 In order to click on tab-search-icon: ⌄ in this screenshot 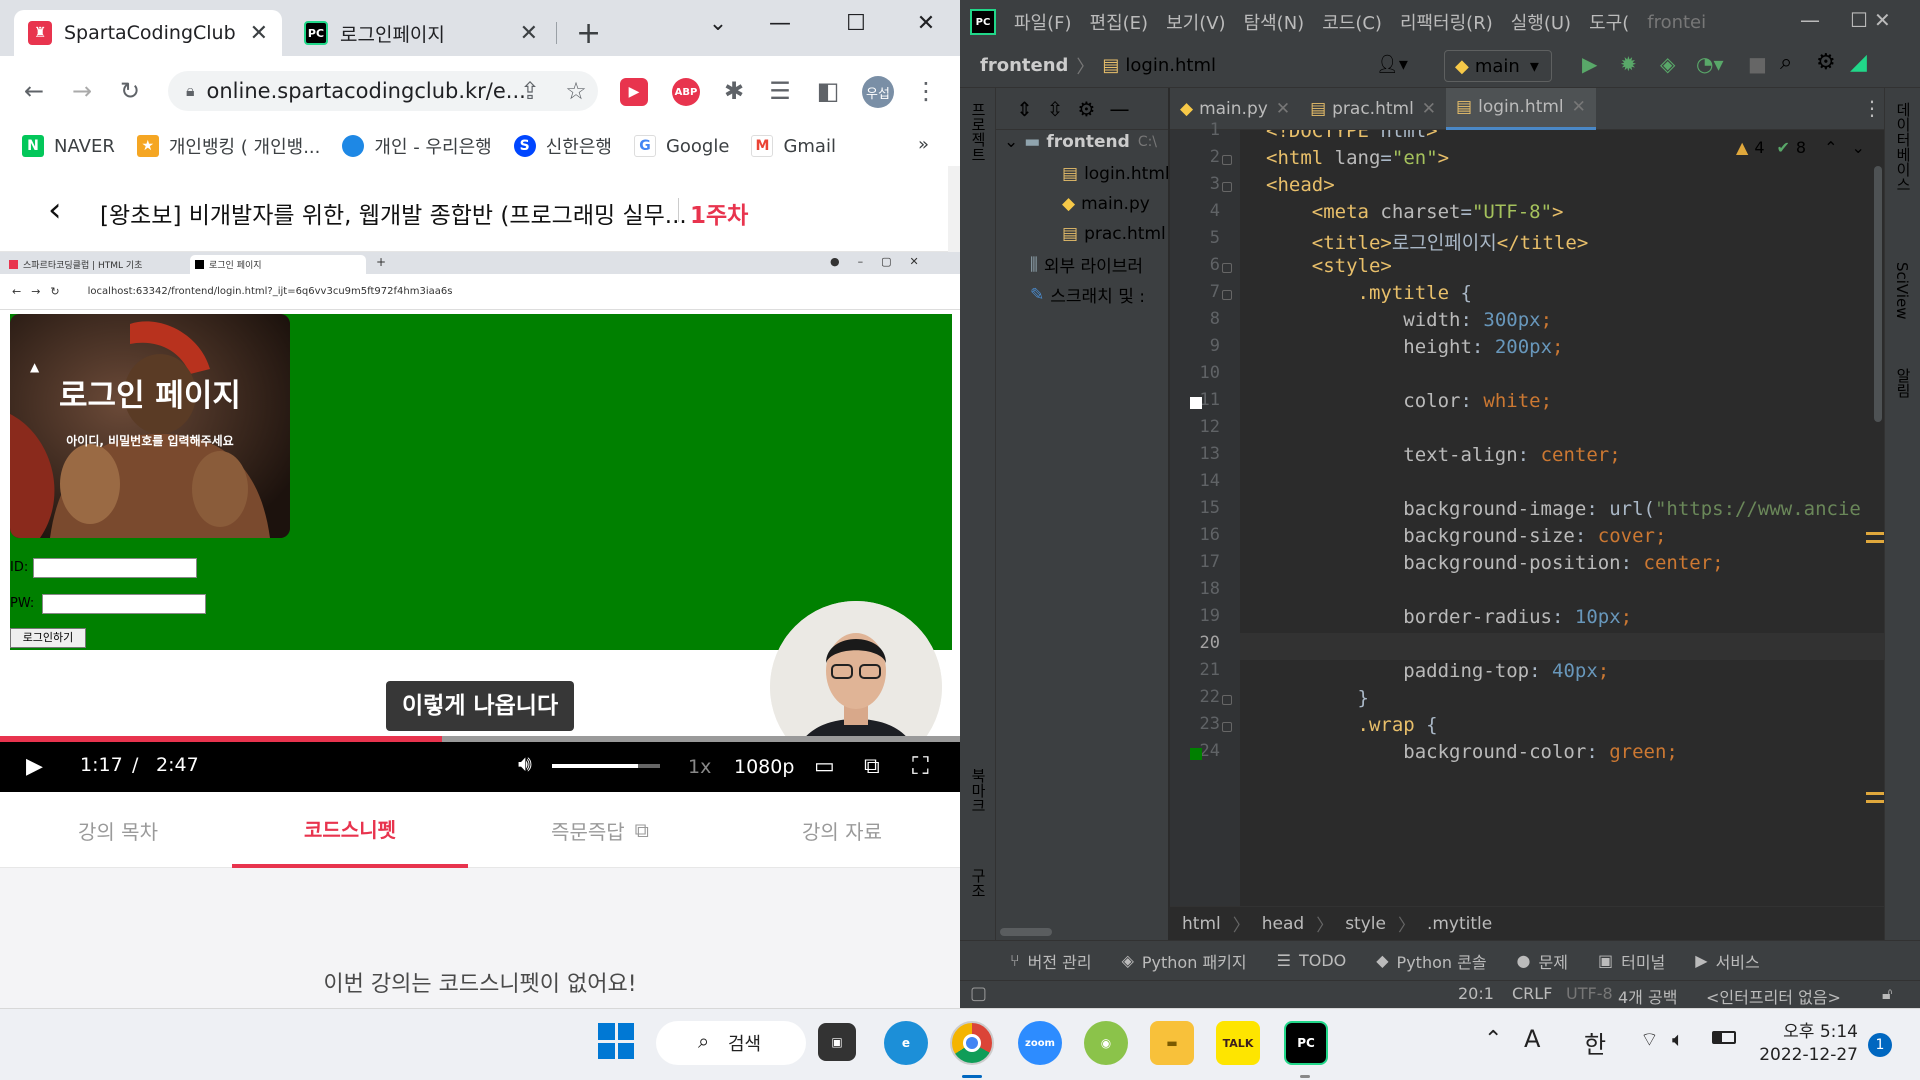, I will do `click(718, 23)`.